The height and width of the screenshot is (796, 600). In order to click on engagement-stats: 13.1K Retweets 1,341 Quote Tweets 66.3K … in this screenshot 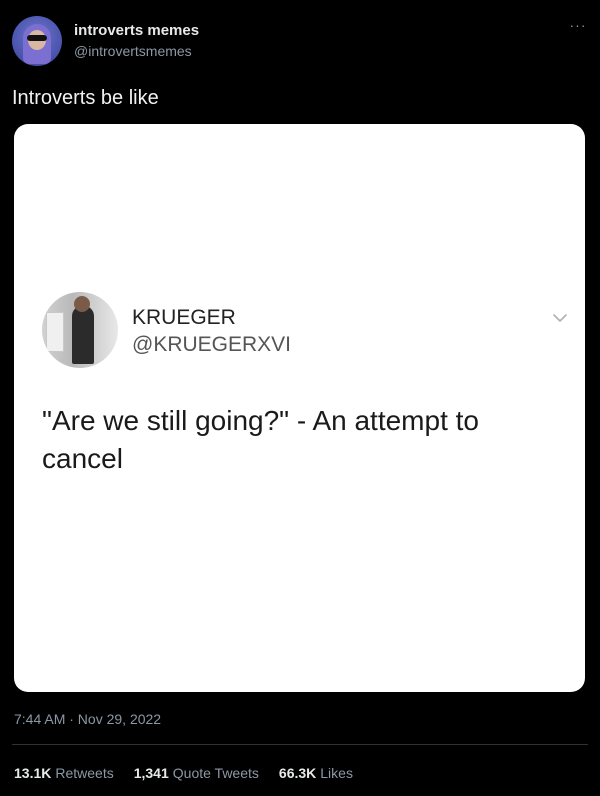, I will do `click(183, 773)`.